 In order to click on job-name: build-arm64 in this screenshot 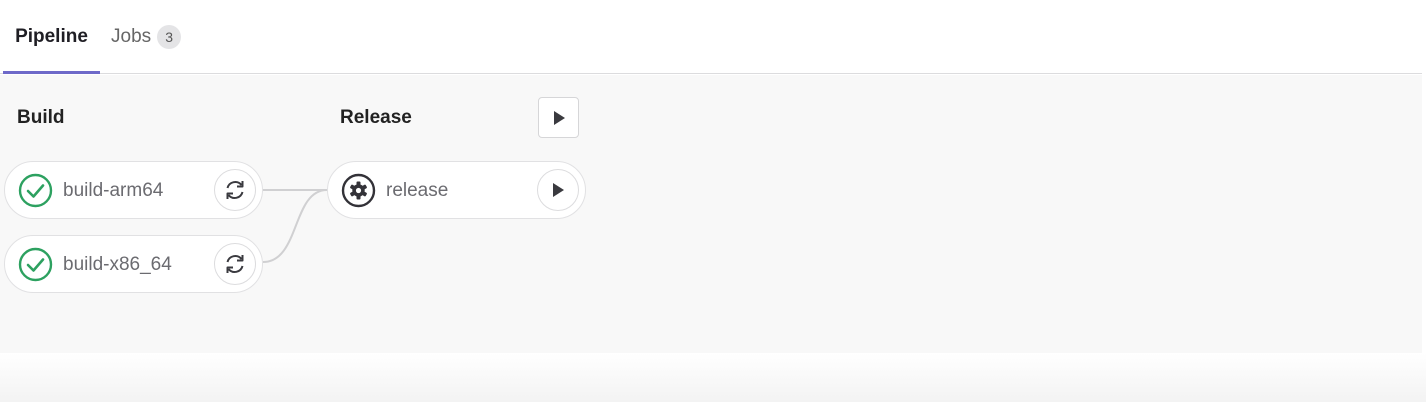, I will do `click(113, 190)`.